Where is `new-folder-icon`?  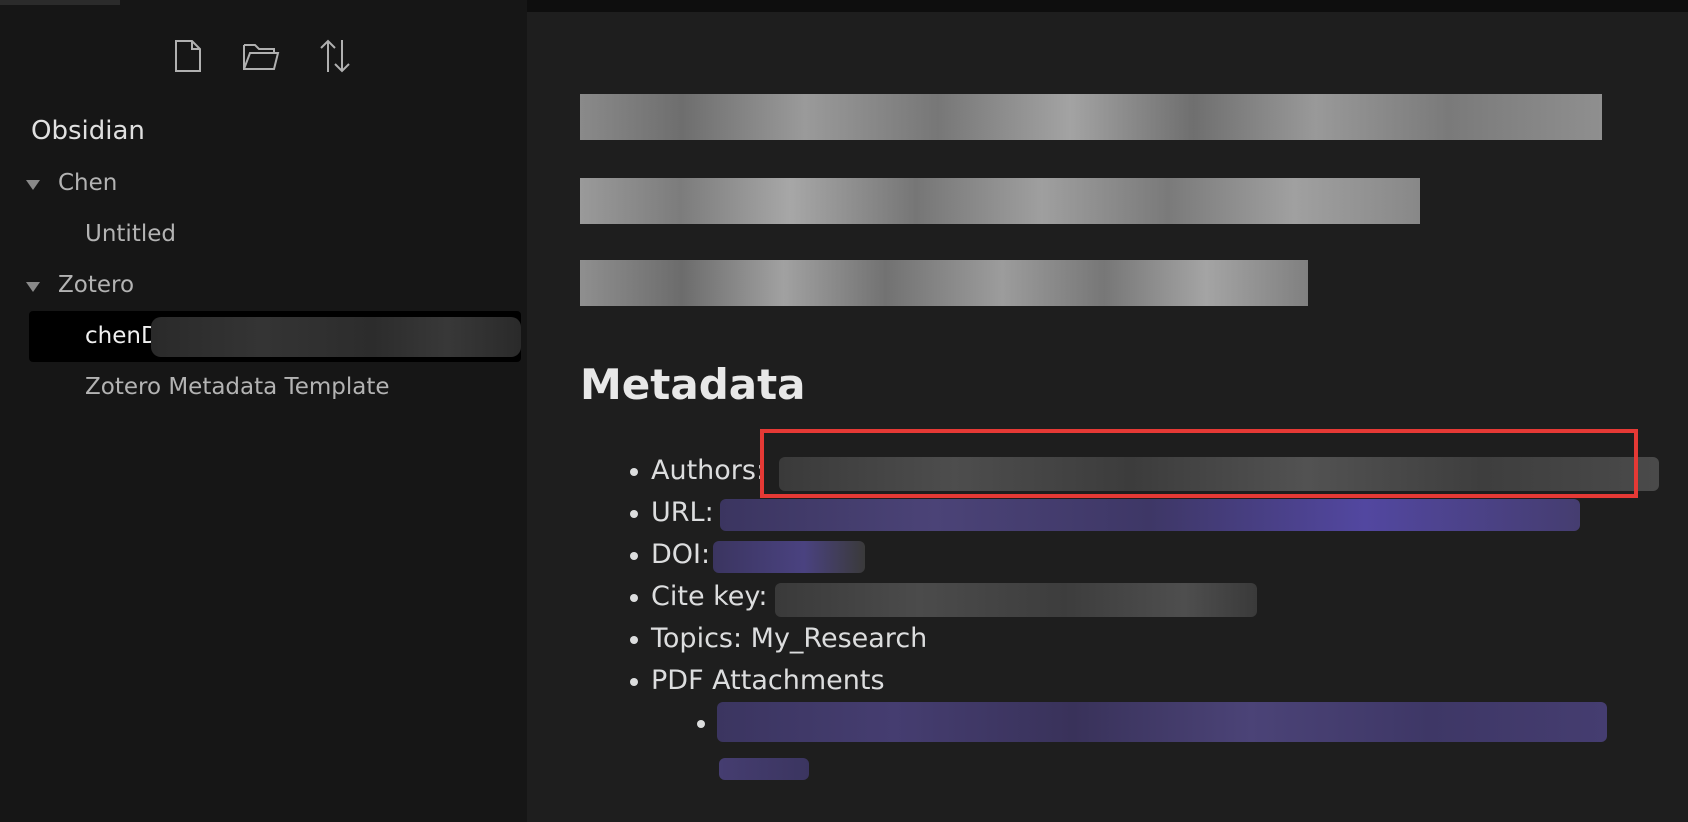
new-folder-icon is located at coordinates (261, 57).